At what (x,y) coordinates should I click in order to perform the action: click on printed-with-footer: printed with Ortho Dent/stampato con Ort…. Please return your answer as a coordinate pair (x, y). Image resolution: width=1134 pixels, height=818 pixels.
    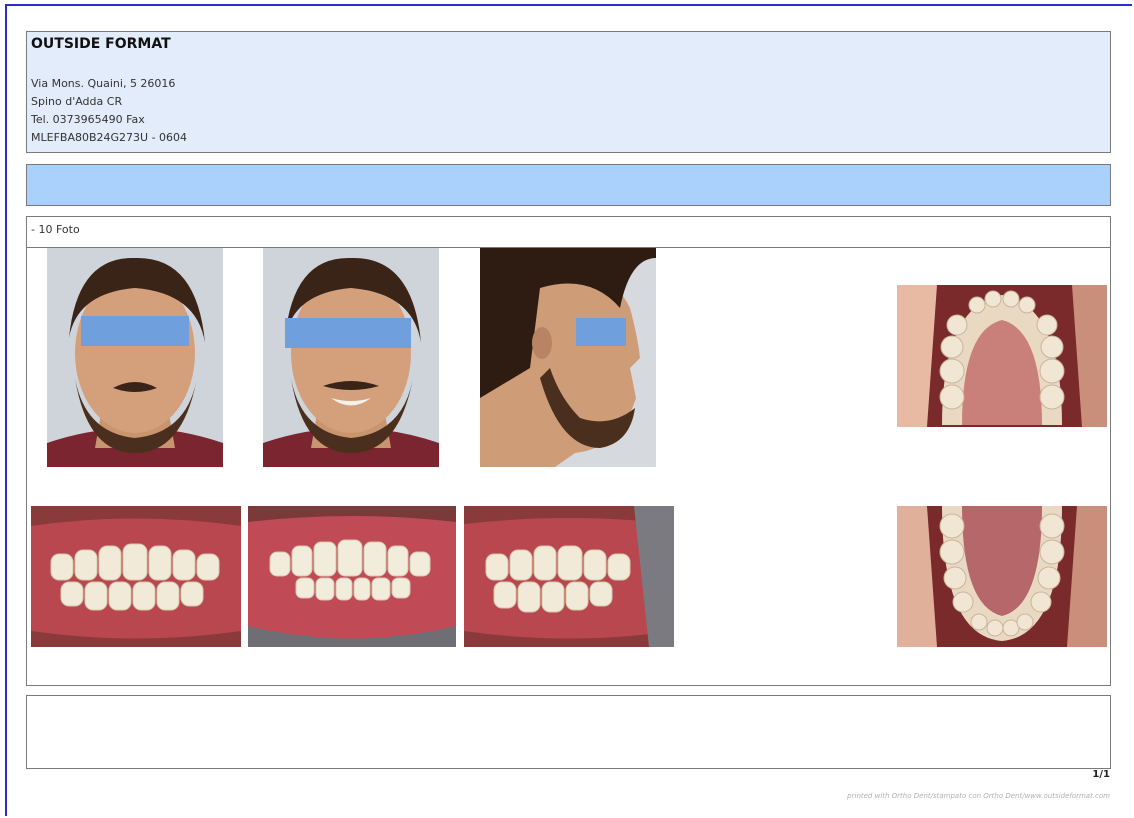
    Looking at the image, I should click on (978, 796).